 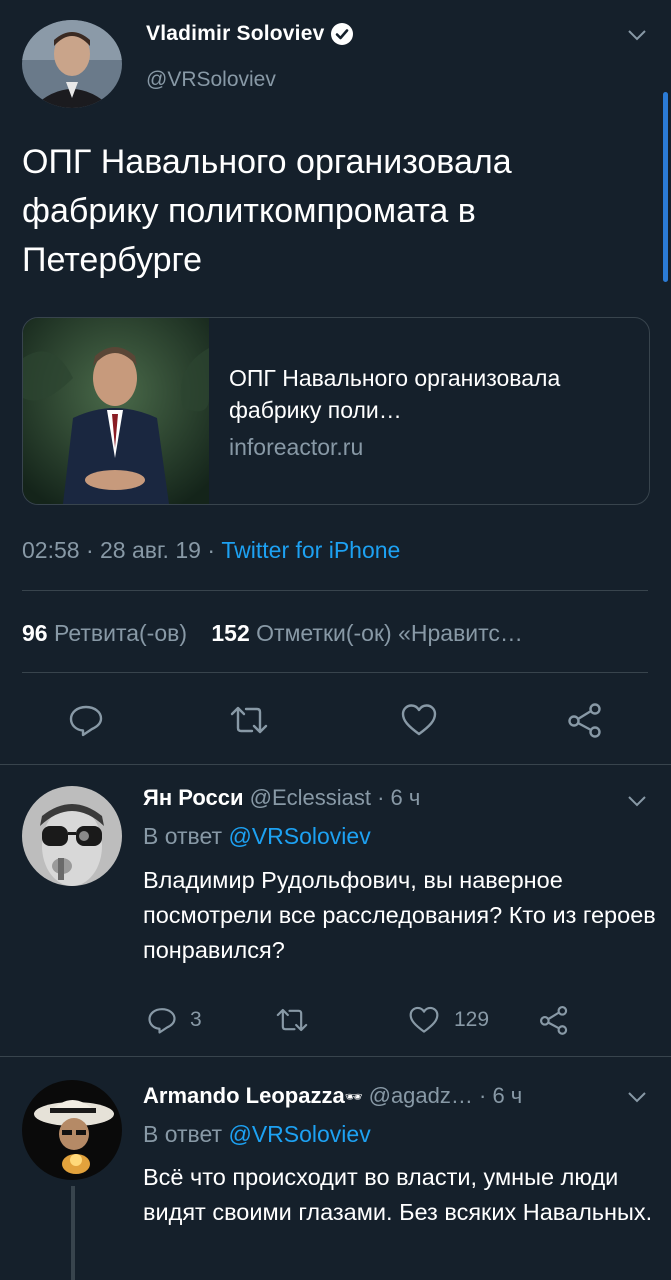 What do you see at coordinates (72, 64) in the screenshot?
I see `author-avatar` at bounding box center [72, 64].